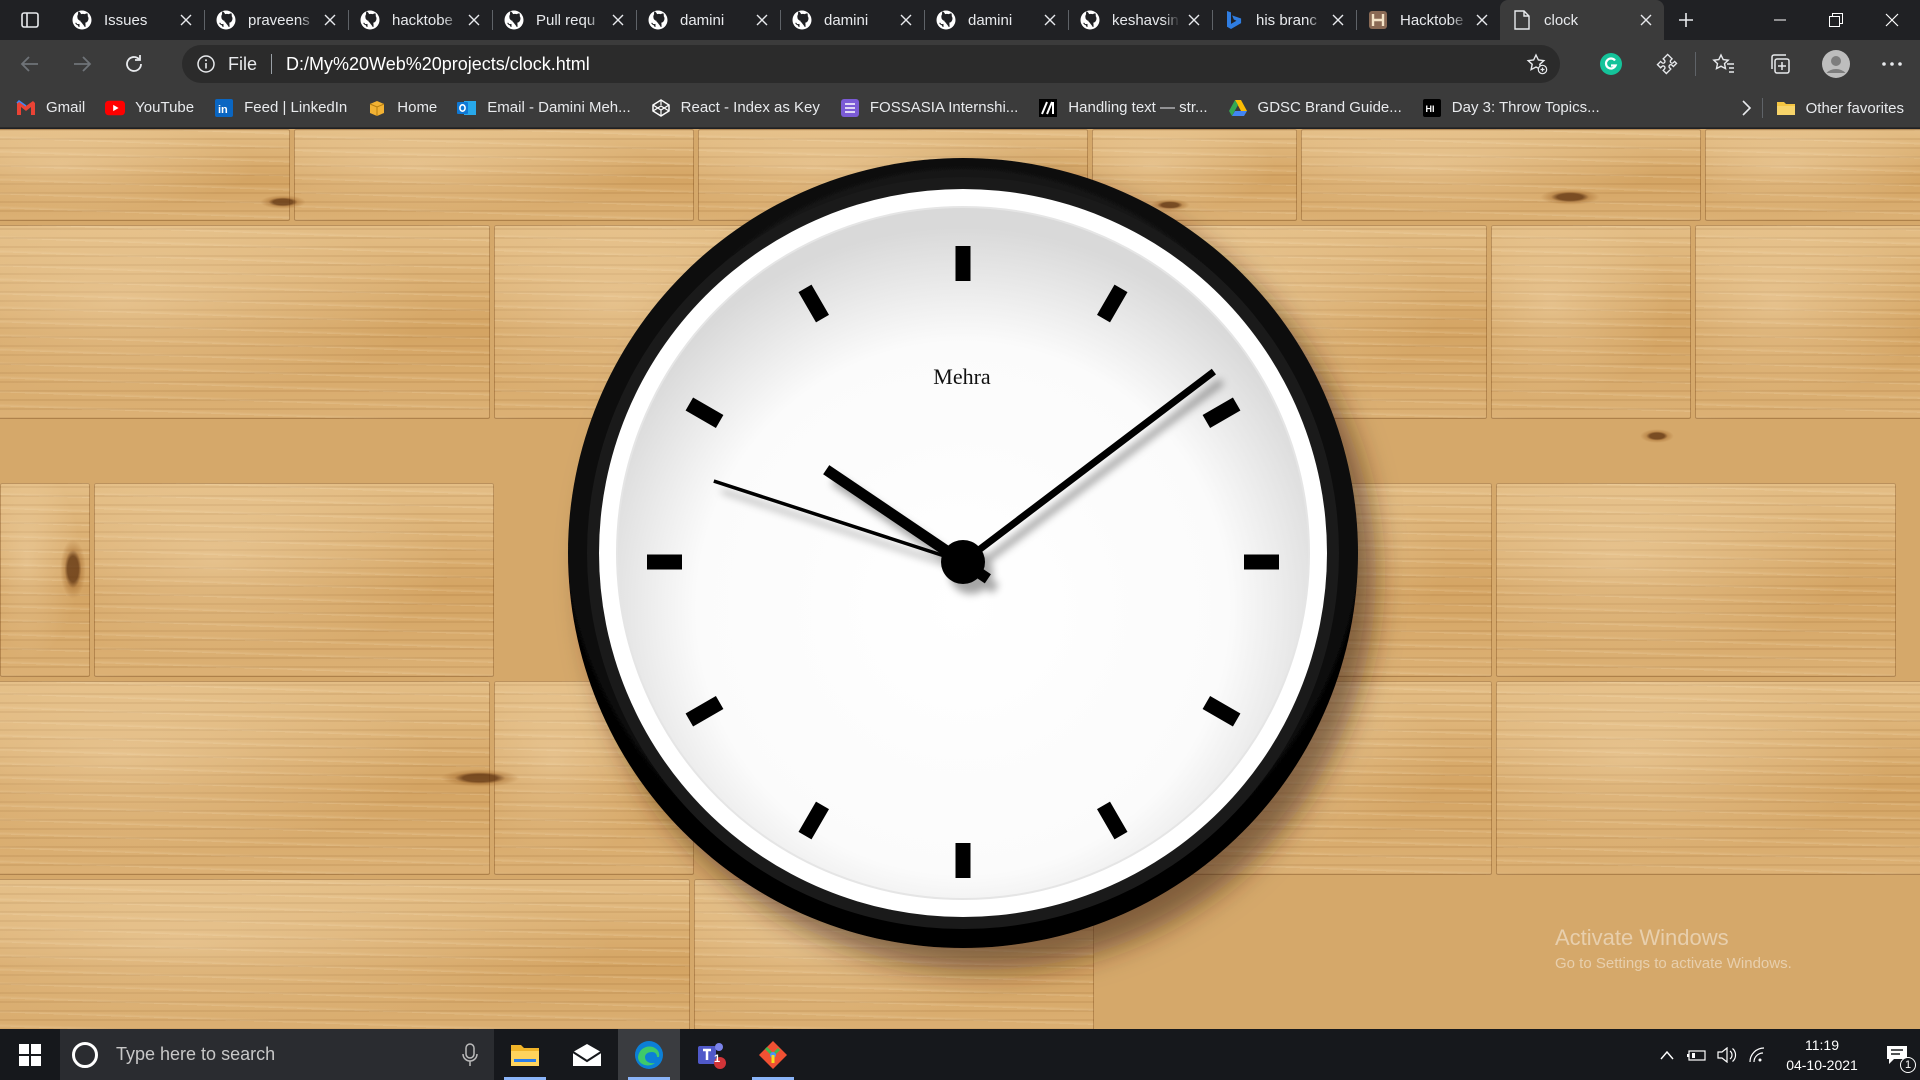  I want to click on taskbar-mail, so click(587, 1054).